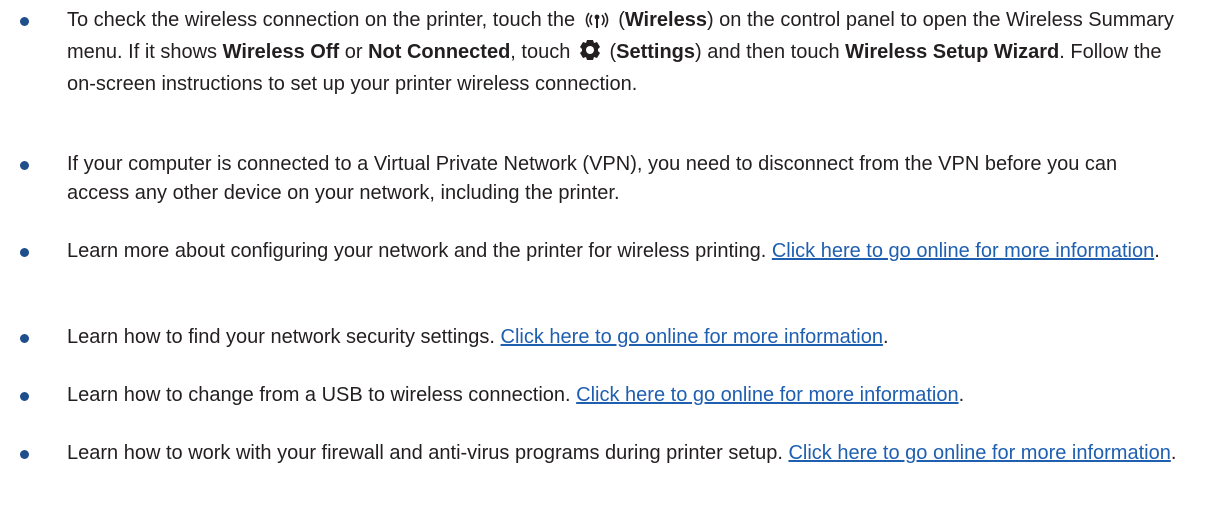  What do you see at coordinates (590, 54) in the screenshot?
I see `settings-icon` at bounding box center [590, 54].